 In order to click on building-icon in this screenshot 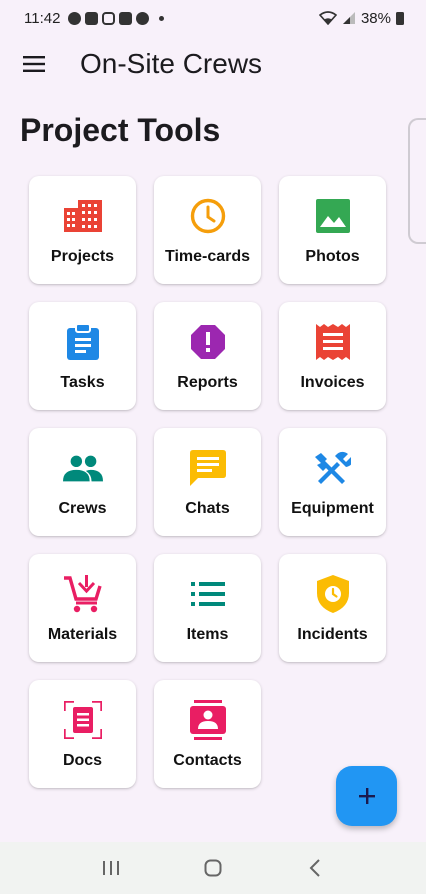, I will do `click(82, 216)`.